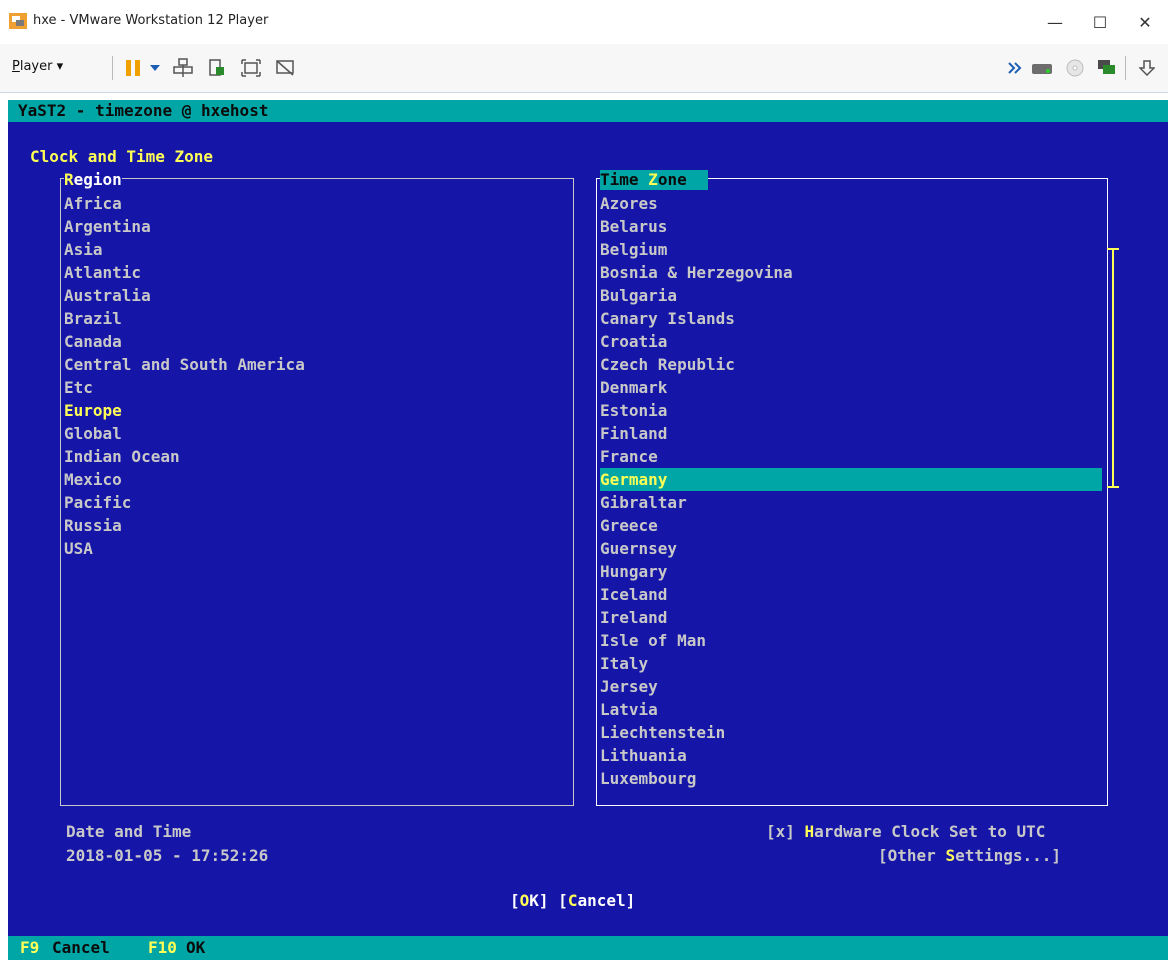 The height and width of the screenshot is (967, 1168). I want to click on vm-toolbar: Player ▾, so click(584, 68).